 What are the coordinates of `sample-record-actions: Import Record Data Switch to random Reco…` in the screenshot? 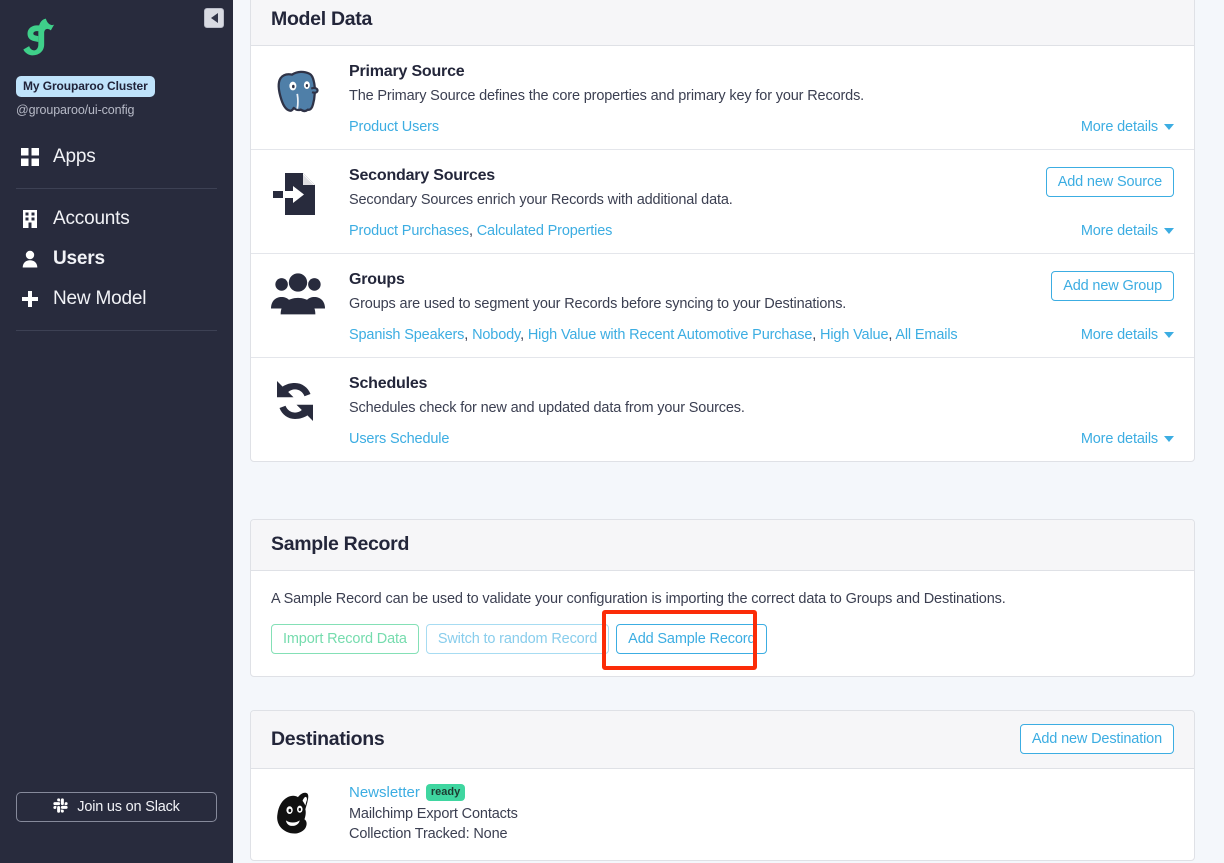 It's located at (722, 640).